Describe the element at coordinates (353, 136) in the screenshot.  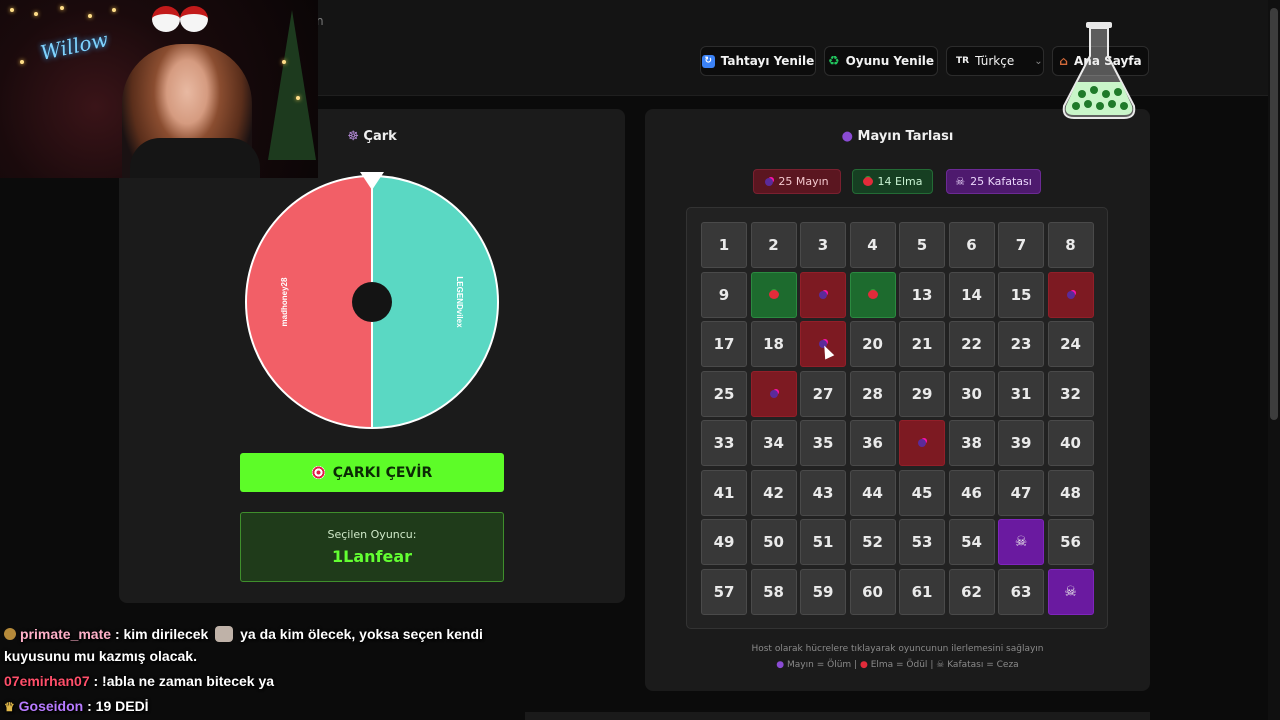
I see `wheel-icon: ☸` at that location.